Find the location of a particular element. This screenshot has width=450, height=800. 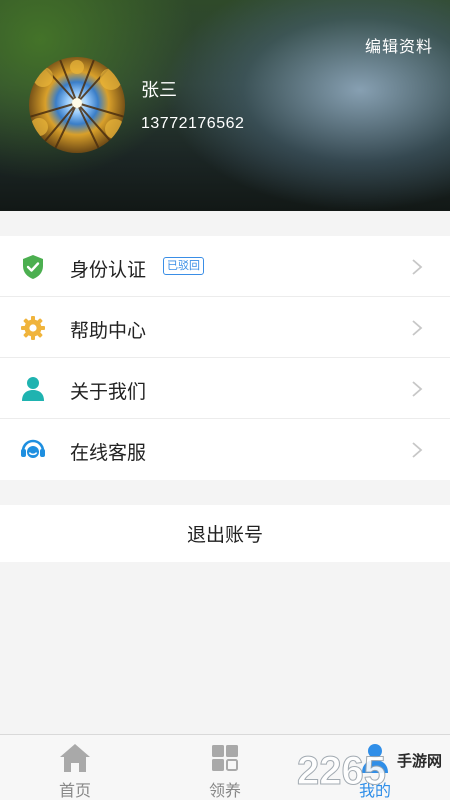

home-icon is located at coordinates (75, 758).